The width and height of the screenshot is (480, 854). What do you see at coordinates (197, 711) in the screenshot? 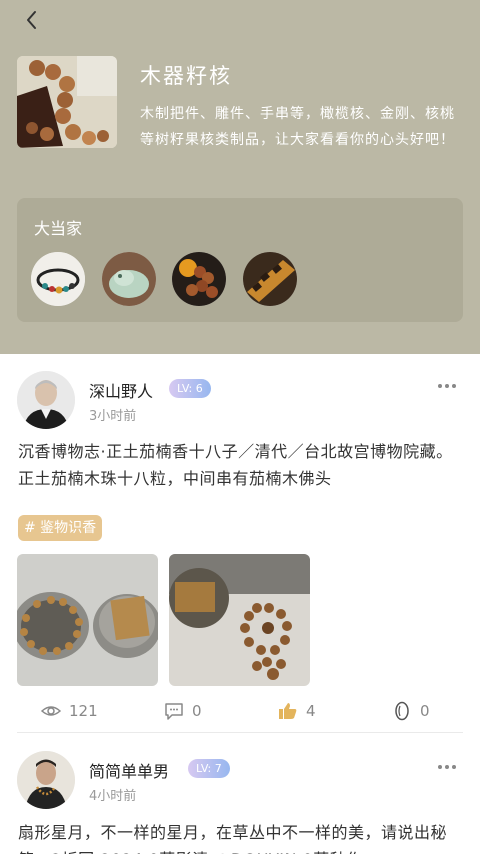
I see `comments-count: 0` at bounding box center [197, 711].